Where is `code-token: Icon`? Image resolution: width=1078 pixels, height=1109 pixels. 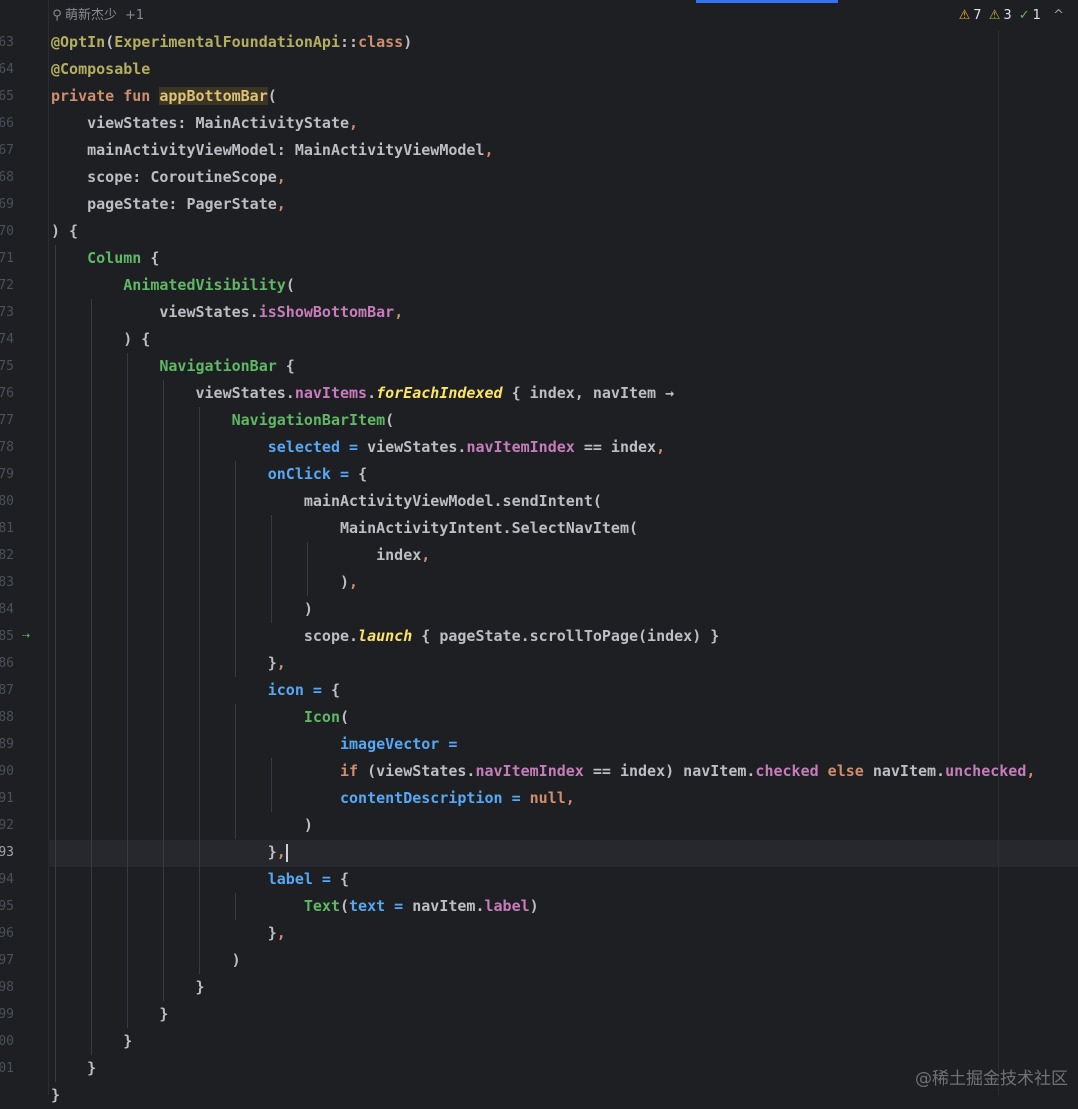 code-token: Icon is located at coordinates (321, 717).